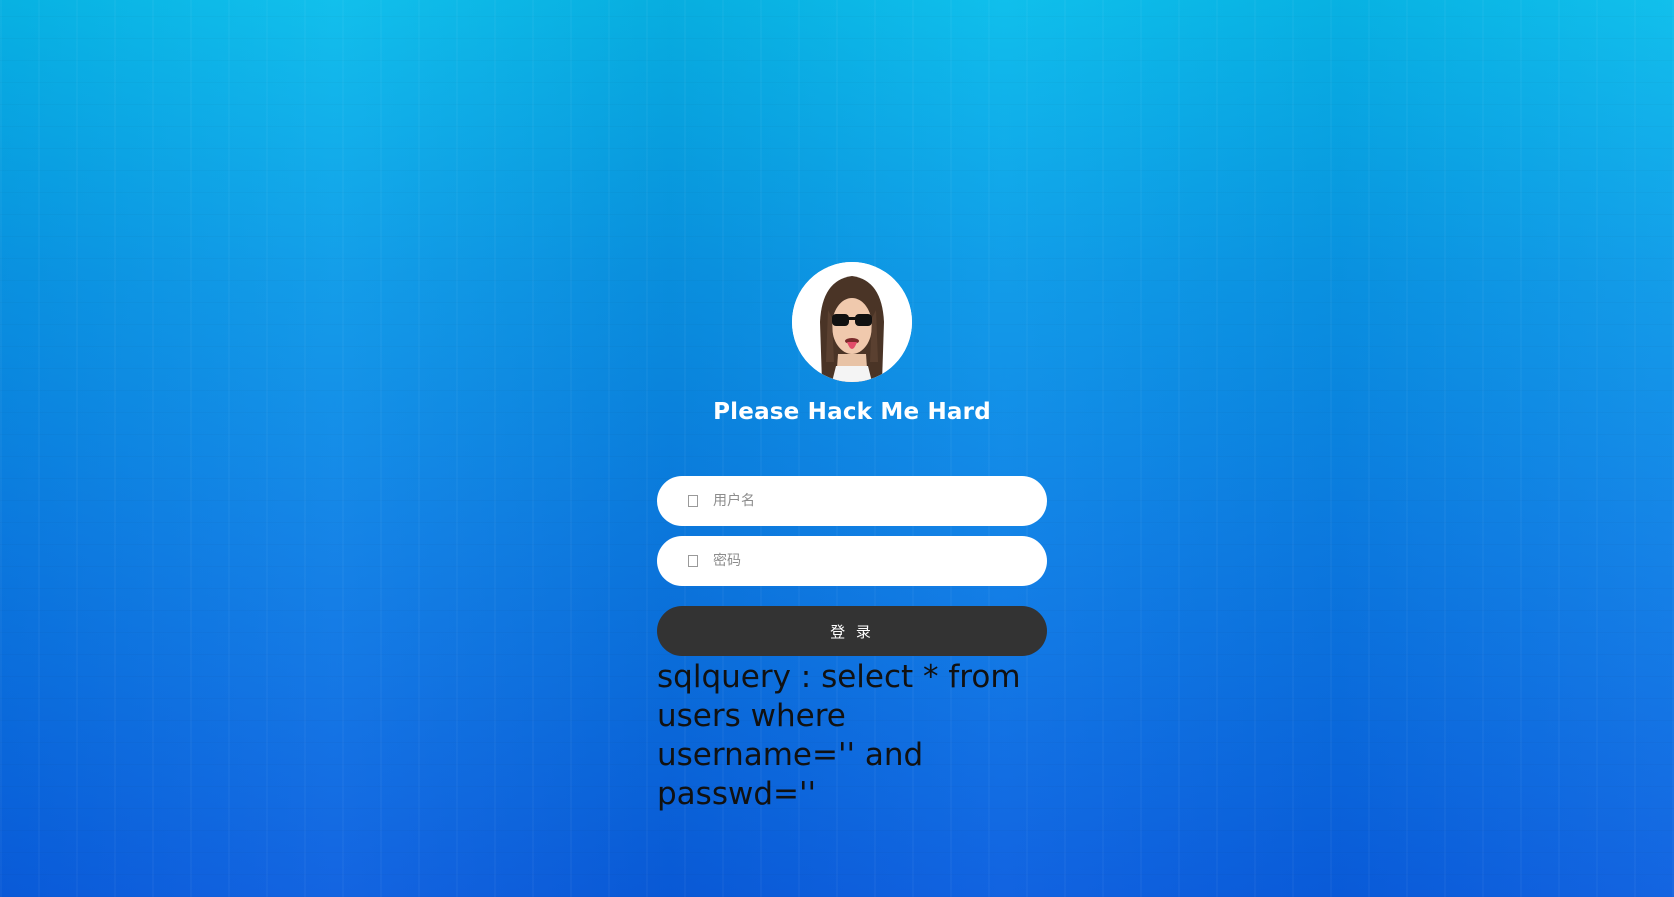 This screenshot has width=1674, height=897. What do you see at coordinates (852, 631) in the screenshot?
I see `login-button: 登 录` at bounding box center [852, 631].